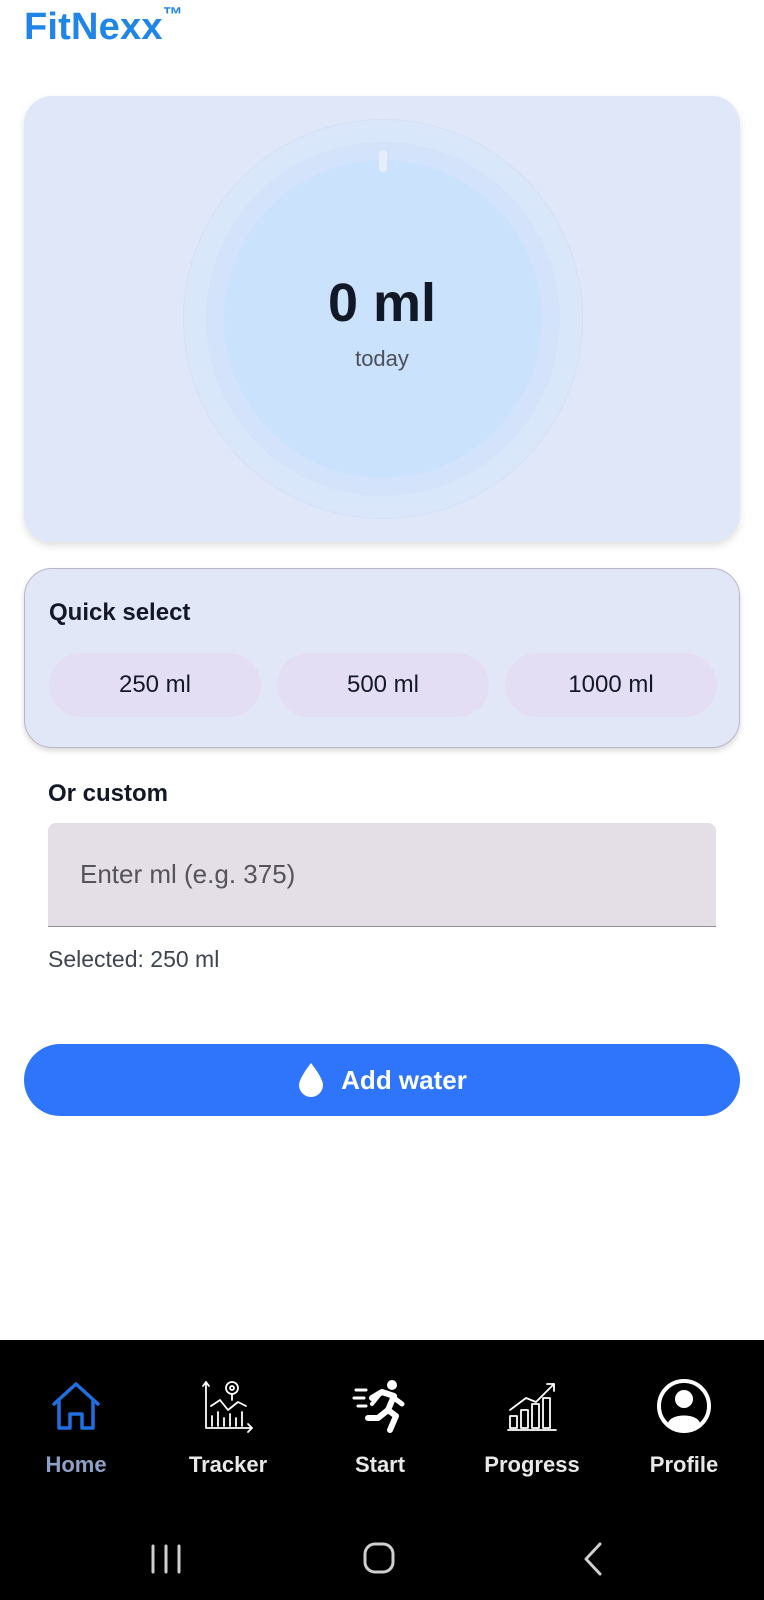 The height and width of the screenshot is (1600, 764). Describe the element at coordinates (382, 303) in the screenshot. I see `intake-amount: 0 ml` at that location.